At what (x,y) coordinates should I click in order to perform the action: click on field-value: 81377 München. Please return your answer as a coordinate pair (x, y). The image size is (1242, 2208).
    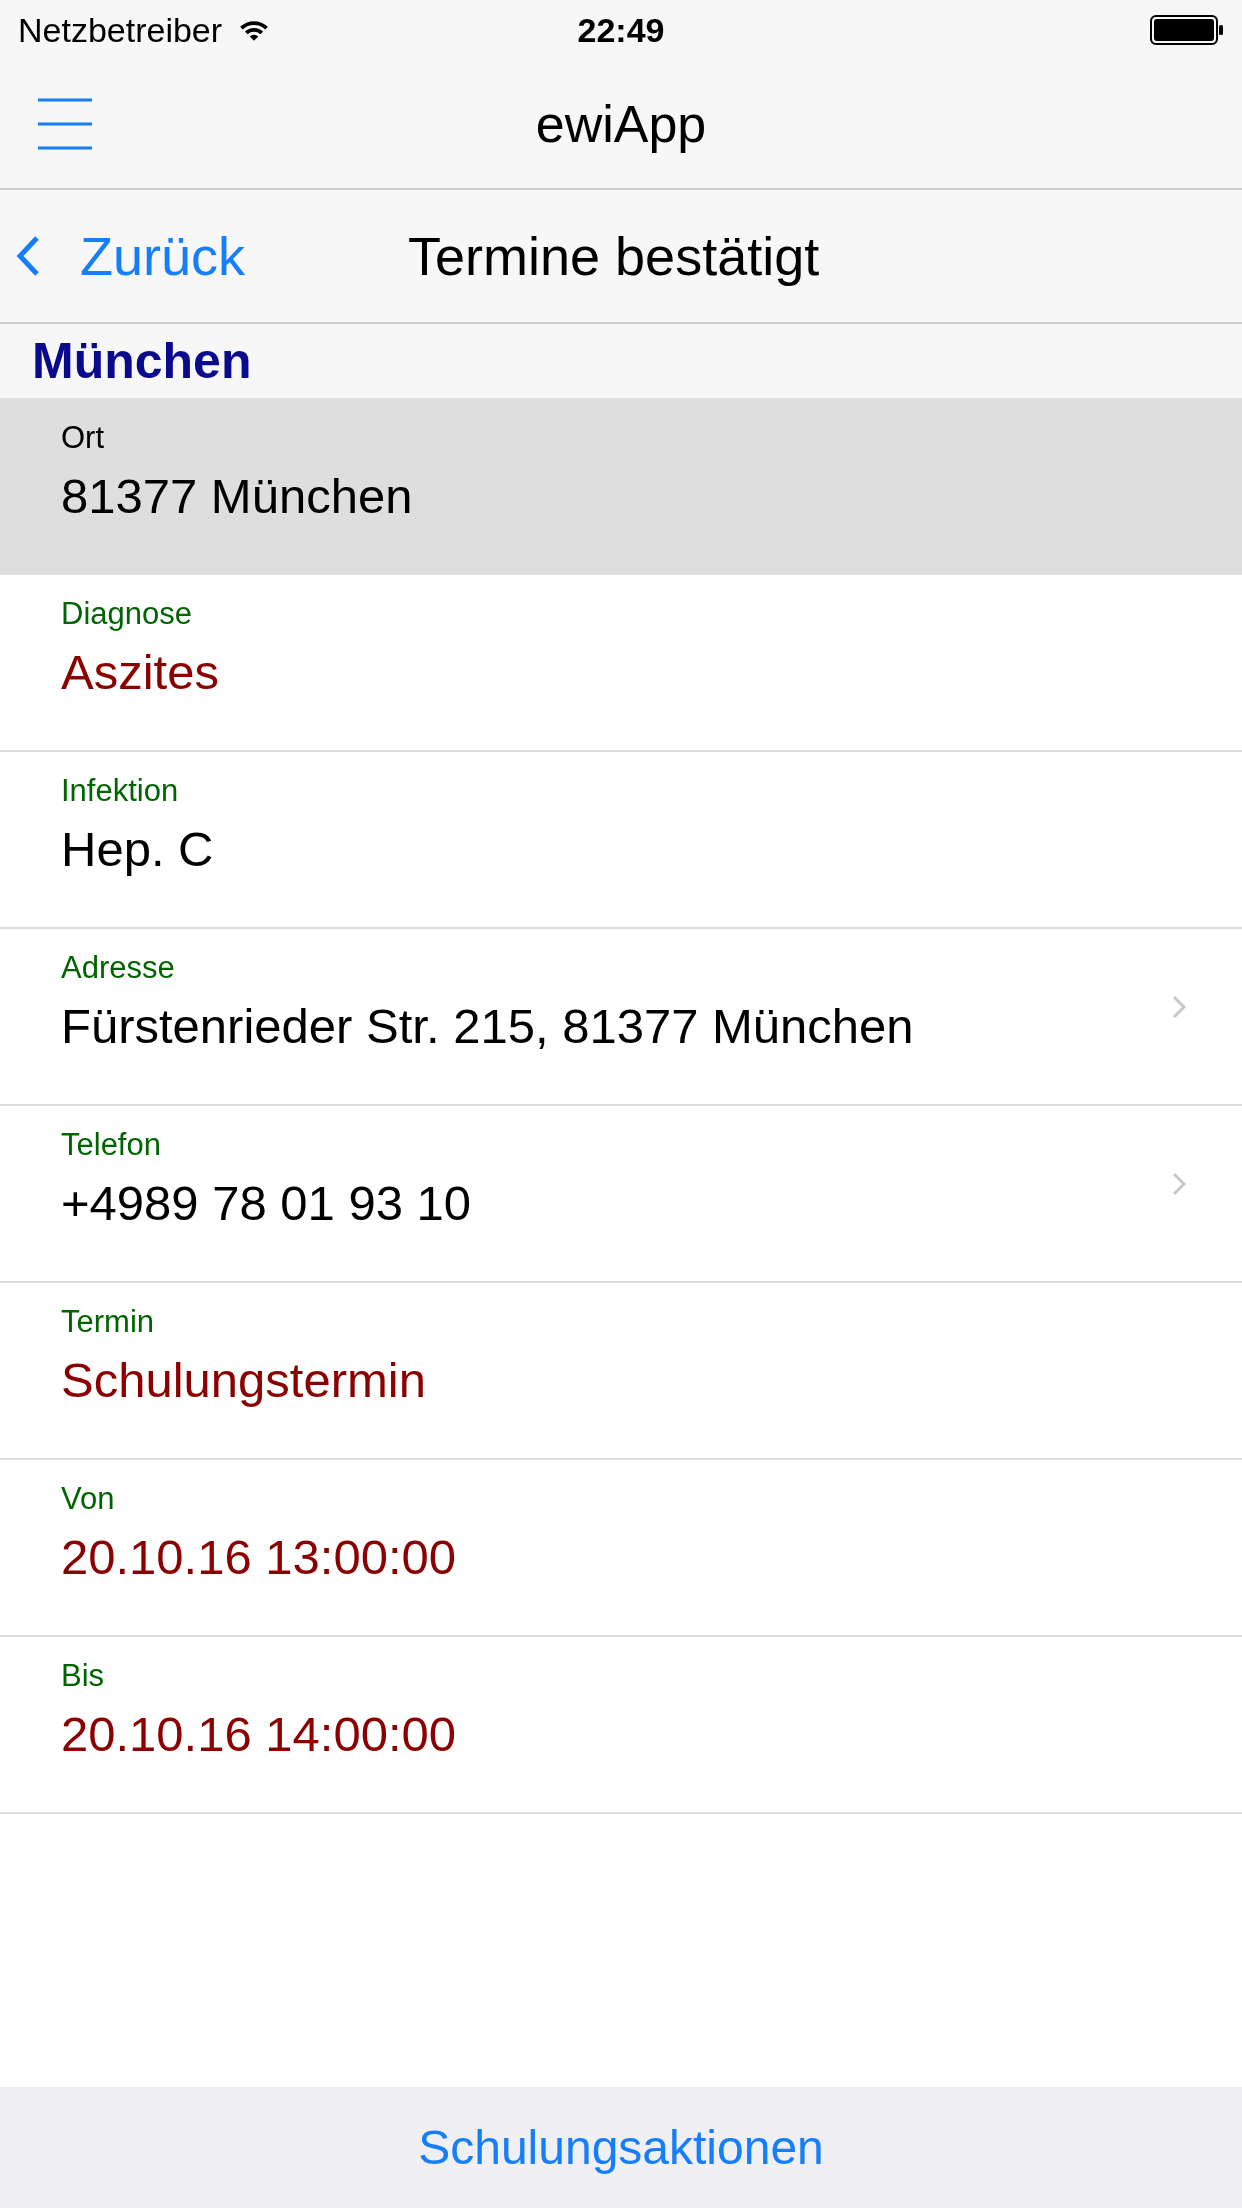
    Looking at the image, I should click on (237, 495).